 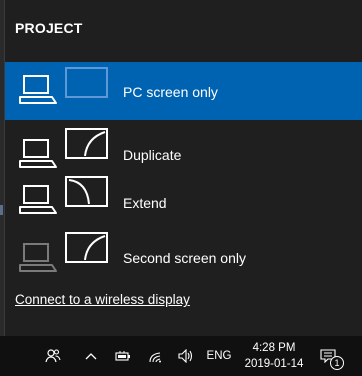 I want to click on extend-icon, so click(x=63, y=195).